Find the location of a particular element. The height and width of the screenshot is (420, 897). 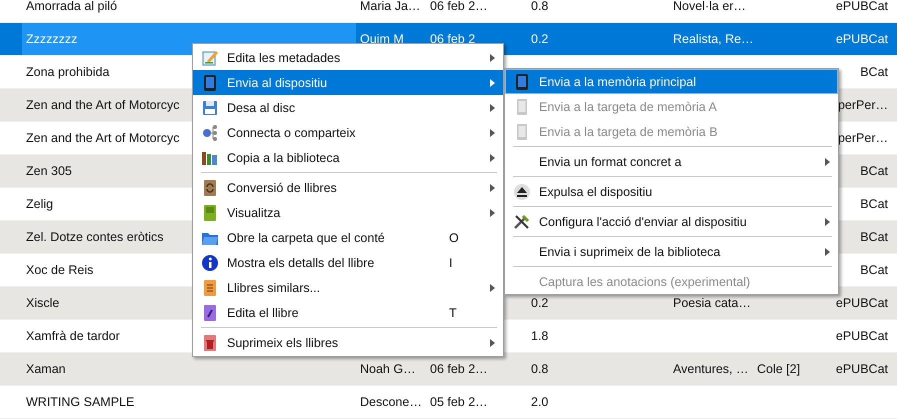

trash-icon is located at coordinates (210, 343).